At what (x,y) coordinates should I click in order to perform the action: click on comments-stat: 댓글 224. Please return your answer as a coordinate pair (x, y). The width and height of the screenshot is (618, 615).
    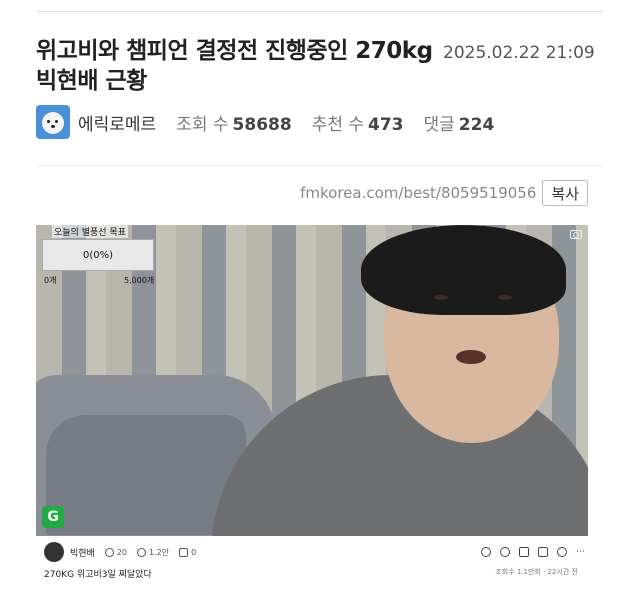
    Looking at the image, I should click on (459, 122).